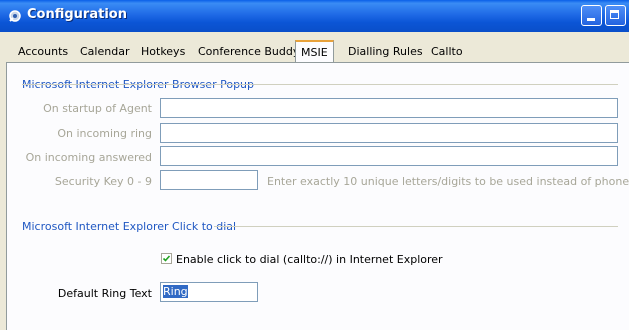 This screenshot has height=330, width=629. What do you see at coordinates (103, 181) in the screenshot?
I see `security-key-label: Security Key 0 - 9` at bounding box center [103, 181].